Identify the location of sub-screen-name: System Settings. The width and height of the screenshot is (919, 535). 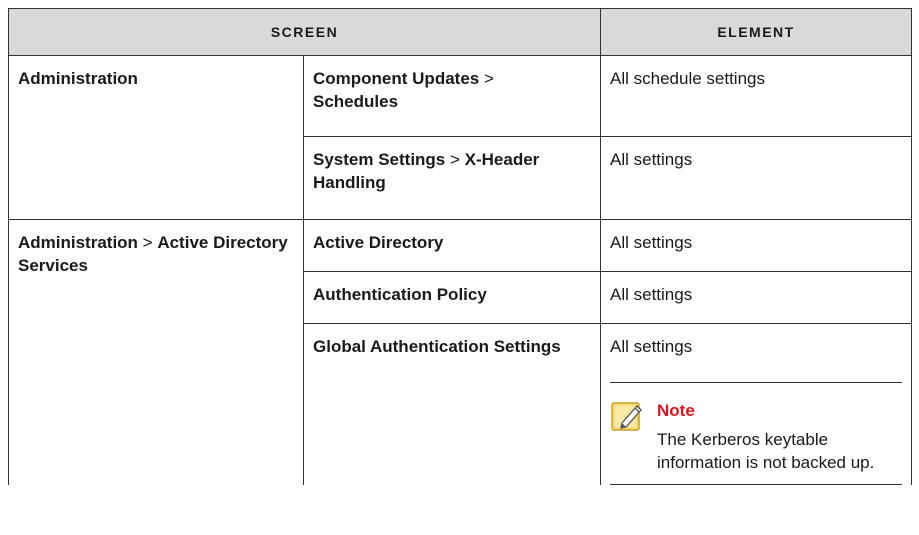
(379, 159).